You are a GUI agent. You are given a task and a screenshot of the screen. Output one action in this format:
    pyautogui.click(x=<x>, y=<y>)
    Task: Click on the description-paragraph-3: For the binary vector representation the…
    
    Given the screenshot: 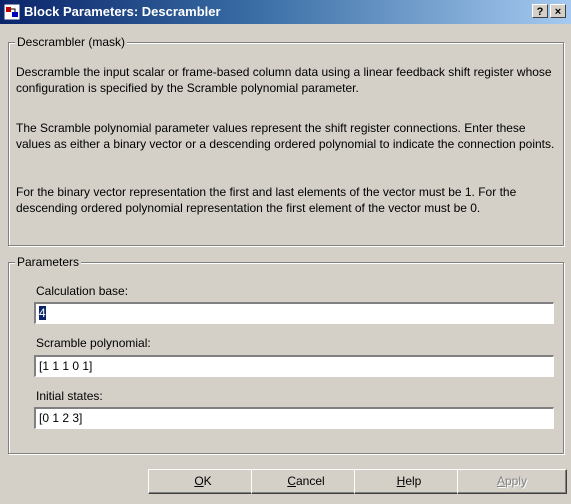 What is the action you would take?
    pyautogui.click(x=266, y=200)
    